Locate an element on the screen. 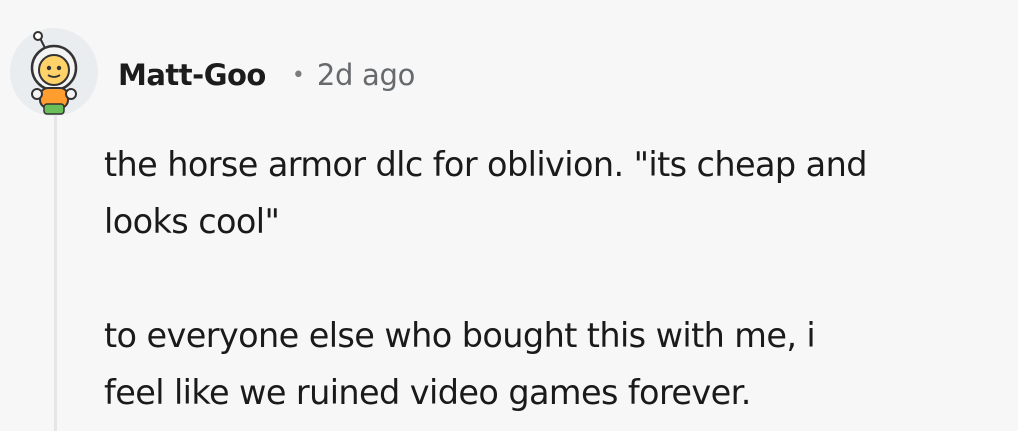 The height and width of the screenshot is (431, 1018). comment-header: Matt-Goo • 2d ago is located at coordinates (266, 75).